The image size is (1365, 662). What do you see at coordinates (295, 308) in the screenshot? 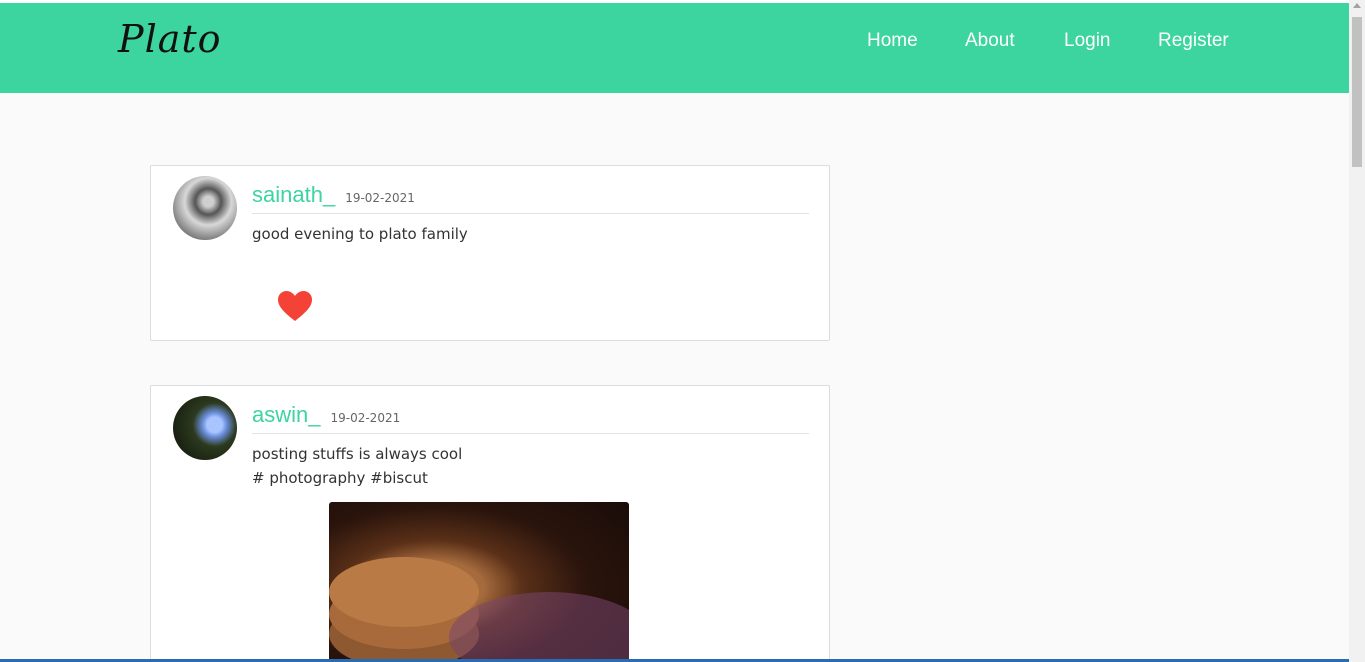
I see `like-heart-icon` at bounding box center [295, 308].